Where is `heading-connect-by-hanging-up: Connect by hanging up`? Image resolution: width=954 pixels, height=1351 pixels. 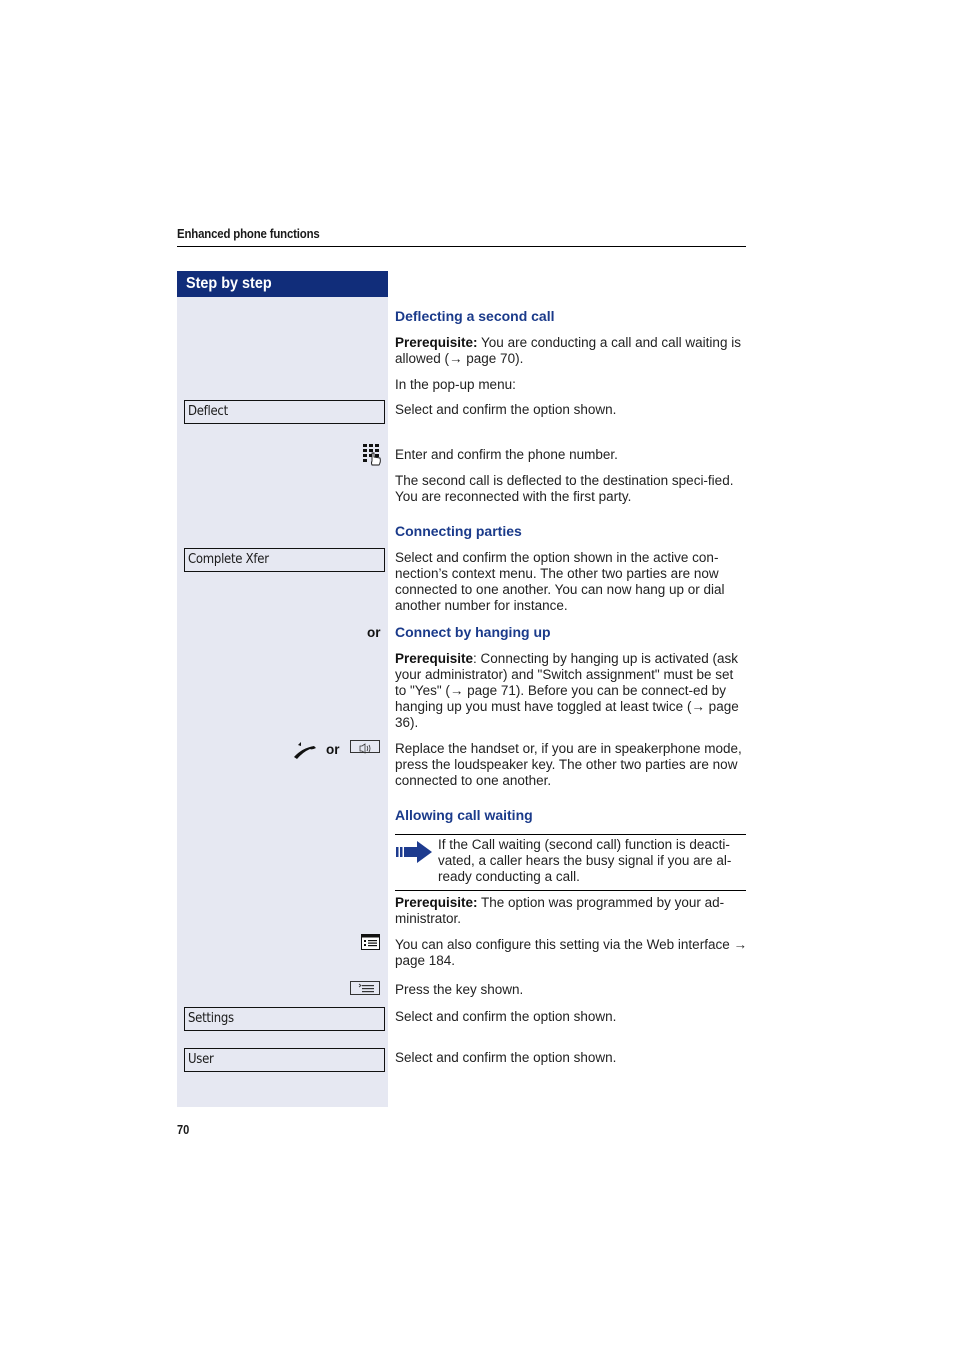
heading-connect-by-hanging-up: Connect by hanging up is located at coordinates (473, 632).